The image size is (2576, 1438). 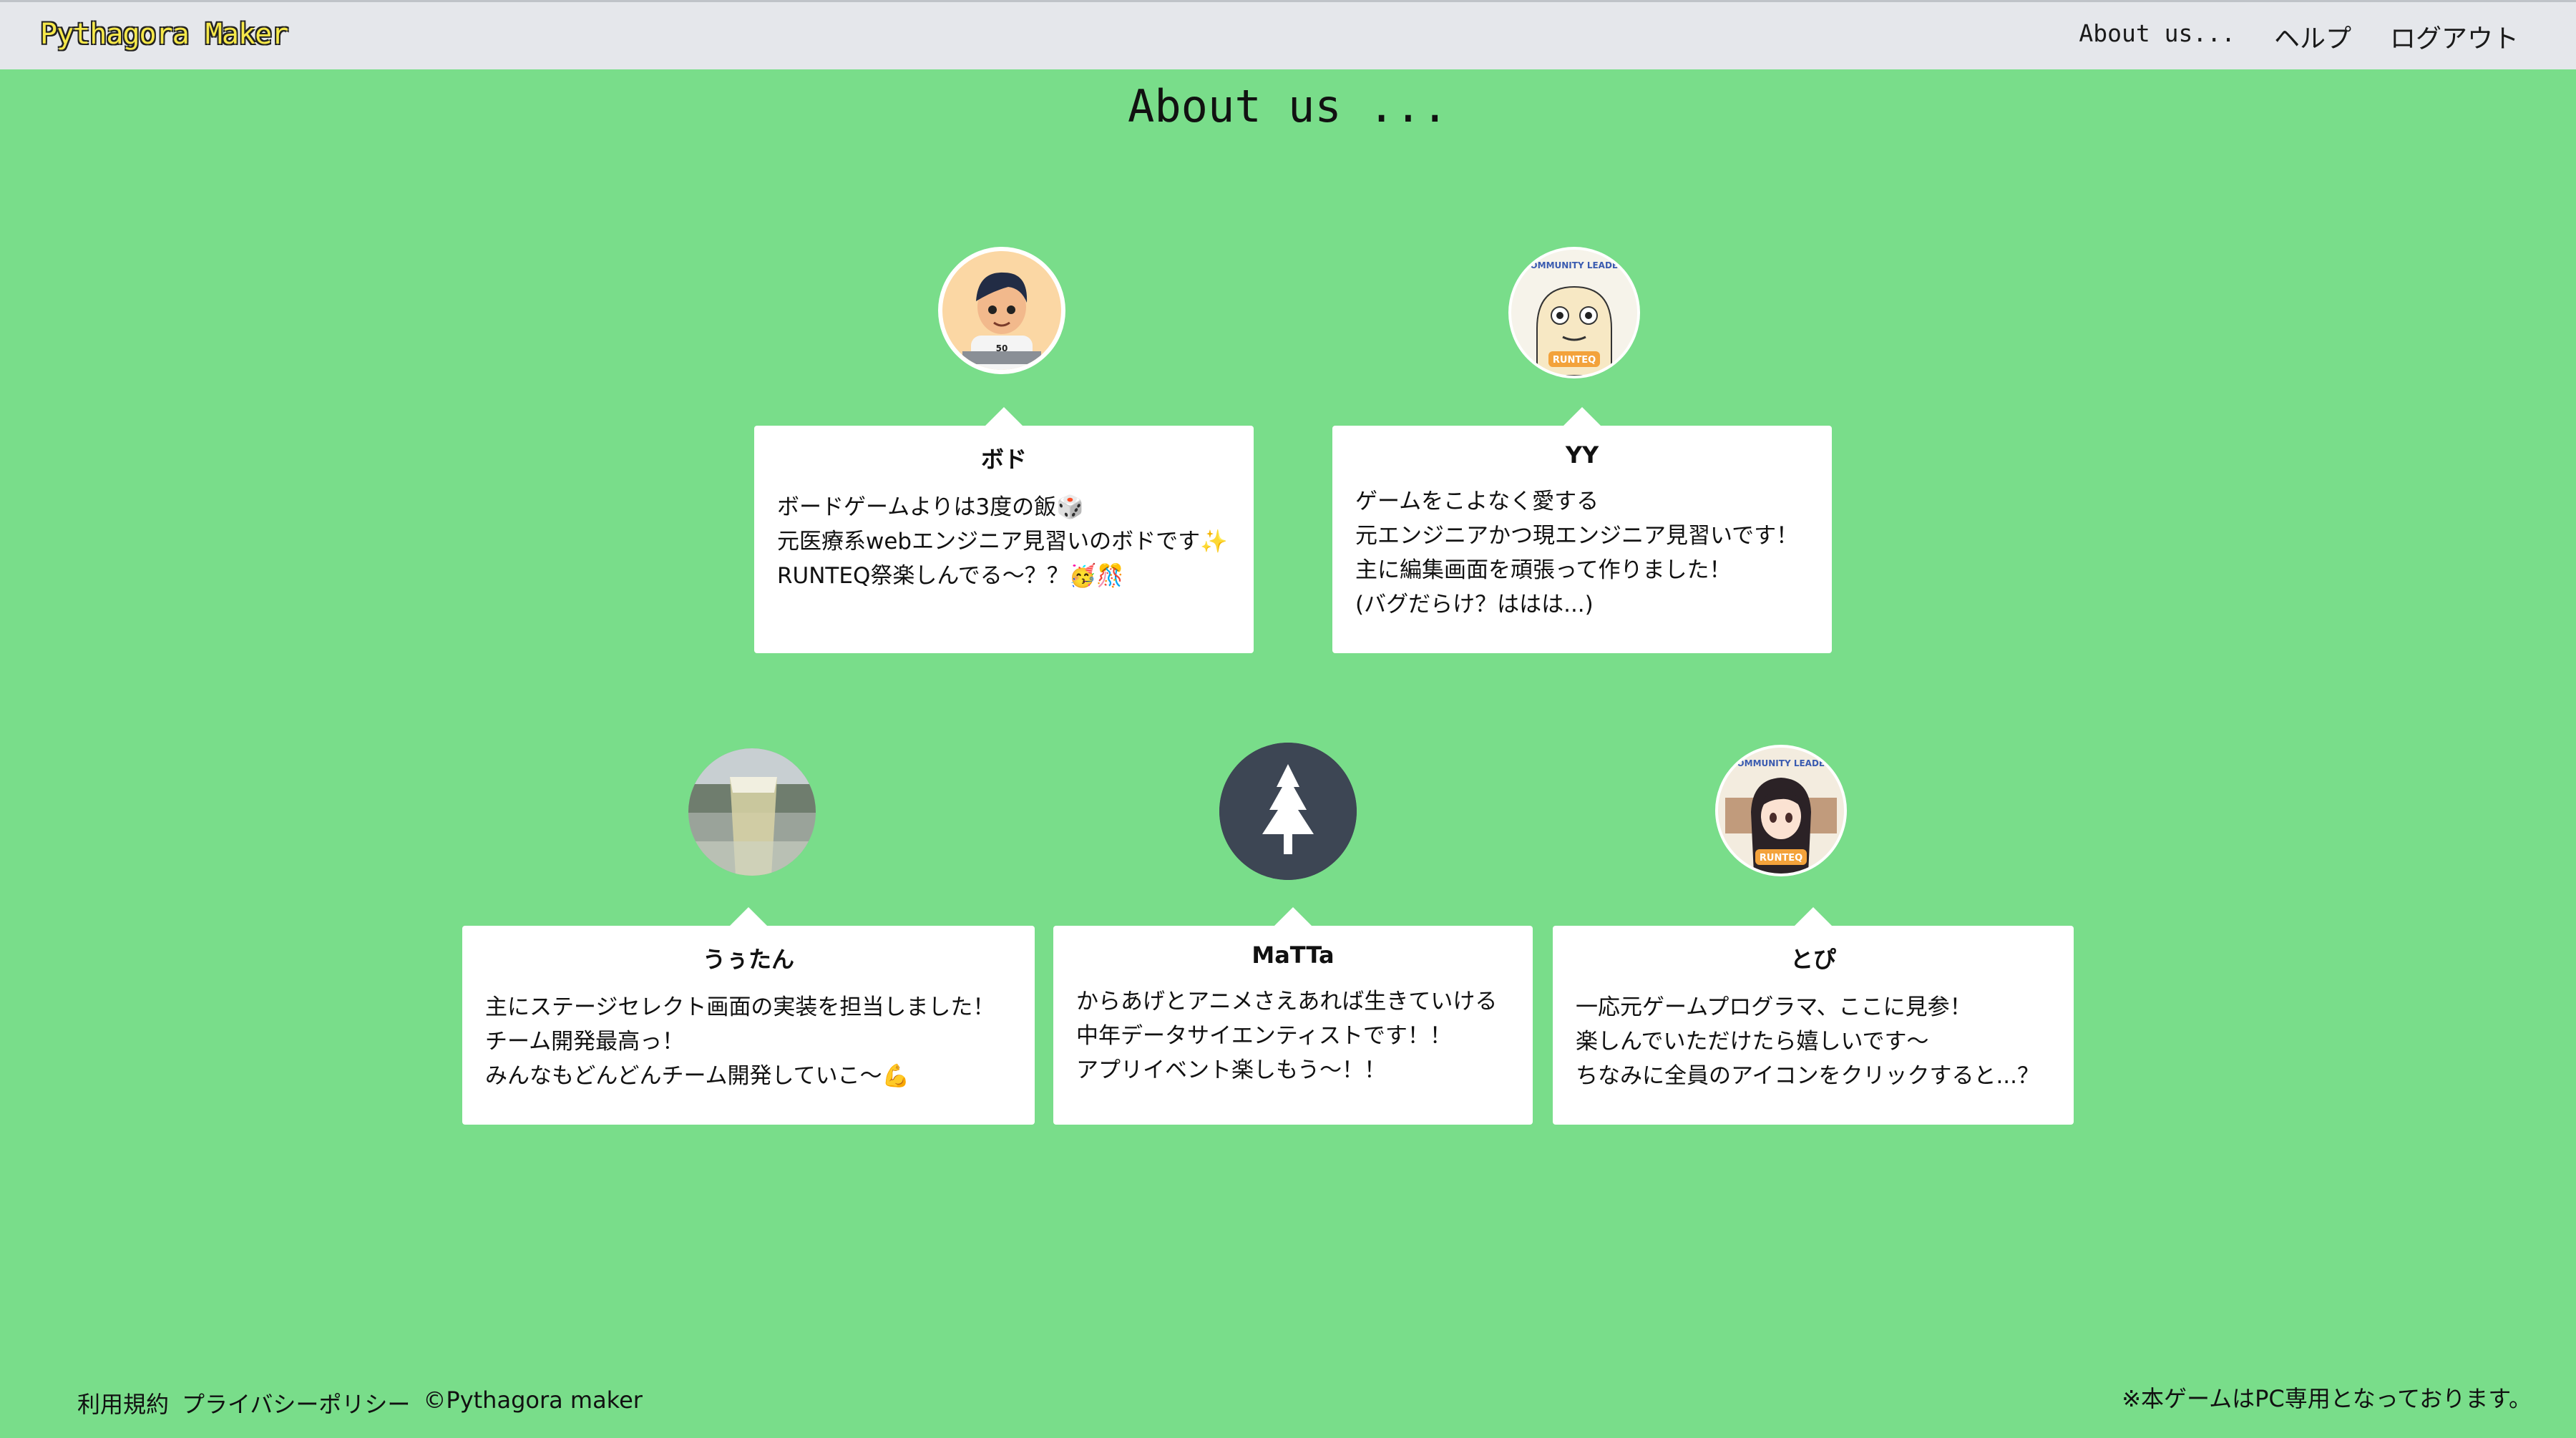 What do you see at coordinates (1577, 536) in the screenshot?
I see `member-bio-line: 元エンジニアかつ現エンジニア見習いです！` at bounding box center [1577, 536].